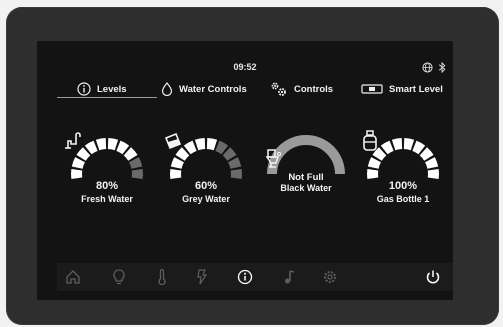 The height and width of the screenshot is (327, 503). I want to click on gas-bottle-icon, so click(370, 140).